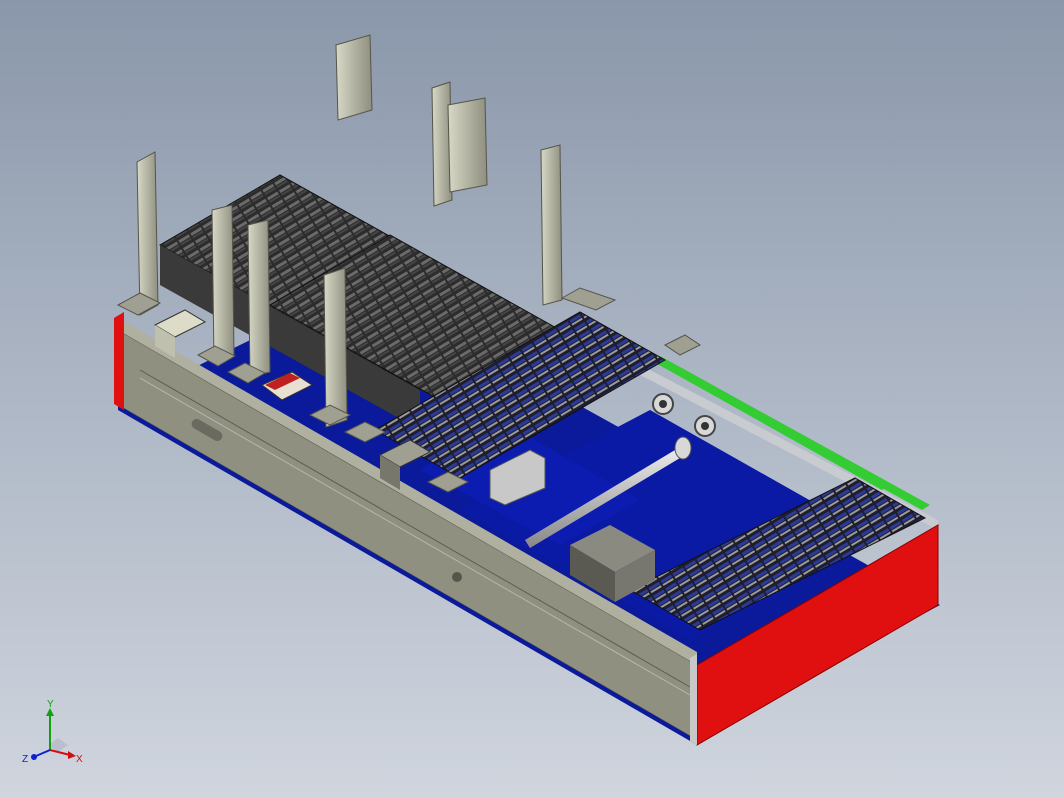 This screenshot has width=1064, height=798. Describe the element at coordinates (457, 577) in the screenshot. I see `rail-hole` at that location.